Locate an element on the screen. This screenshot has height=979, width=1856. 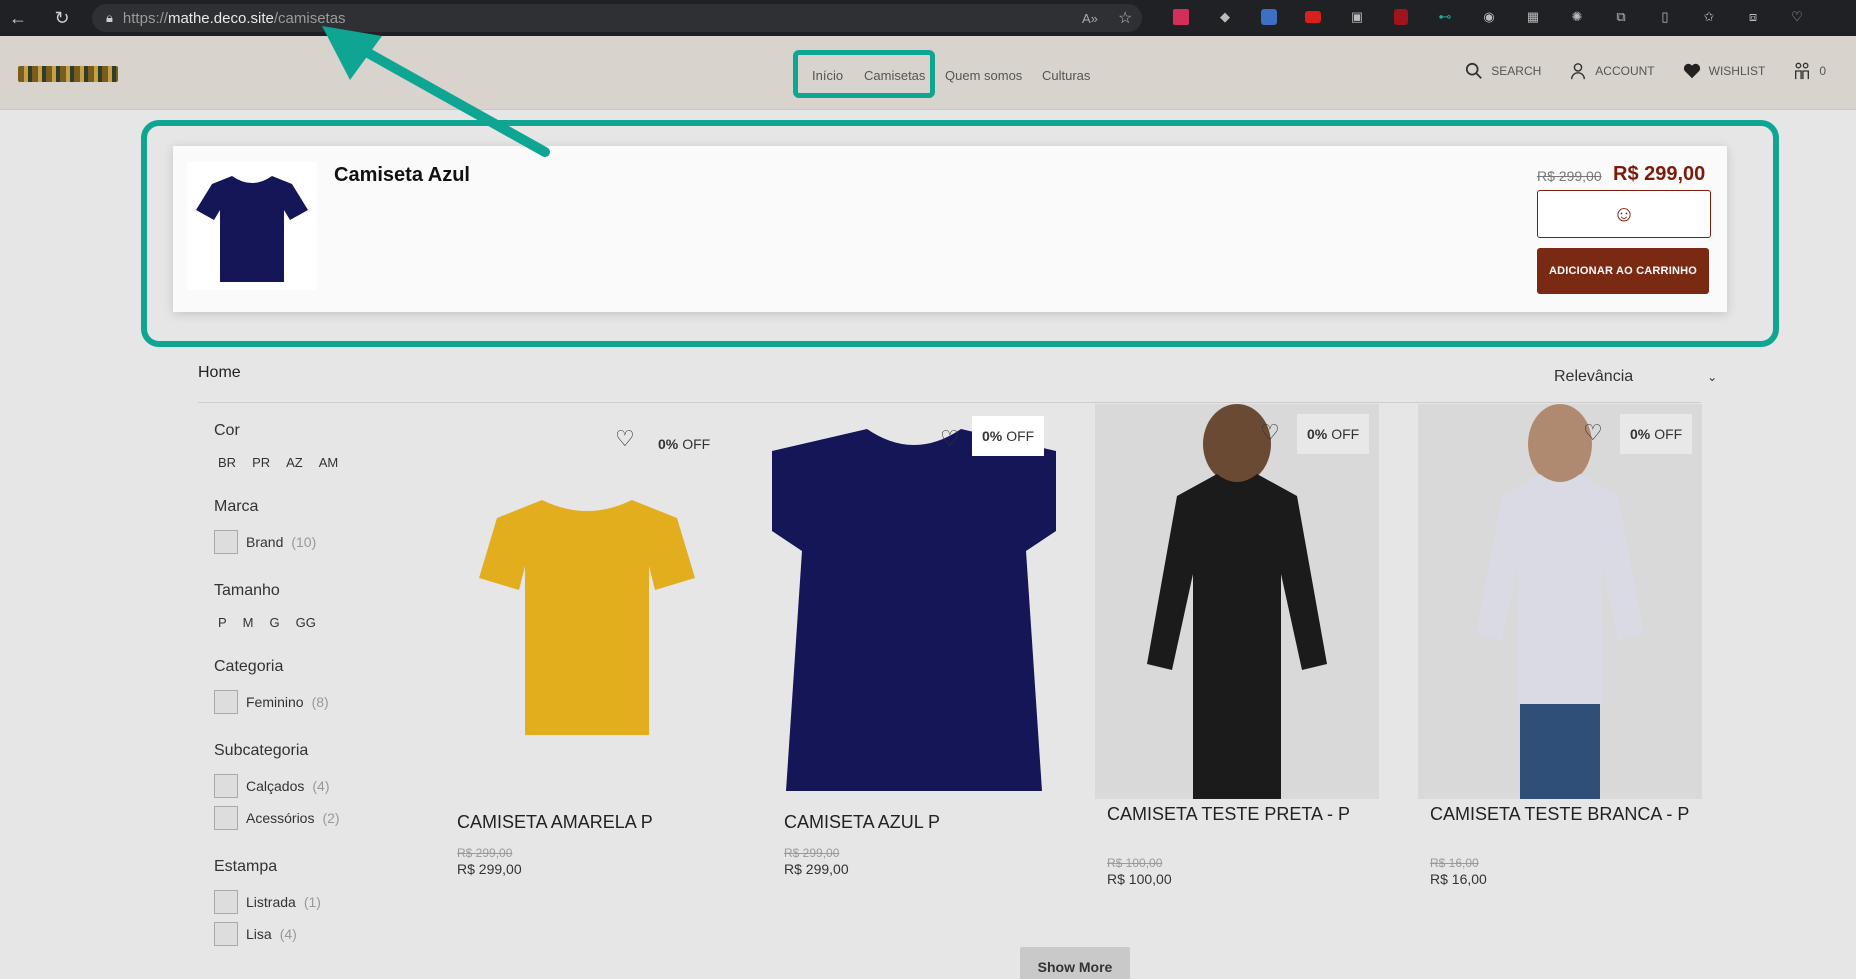
checkbox-label: Lisa is located at coordinates (259, 934).